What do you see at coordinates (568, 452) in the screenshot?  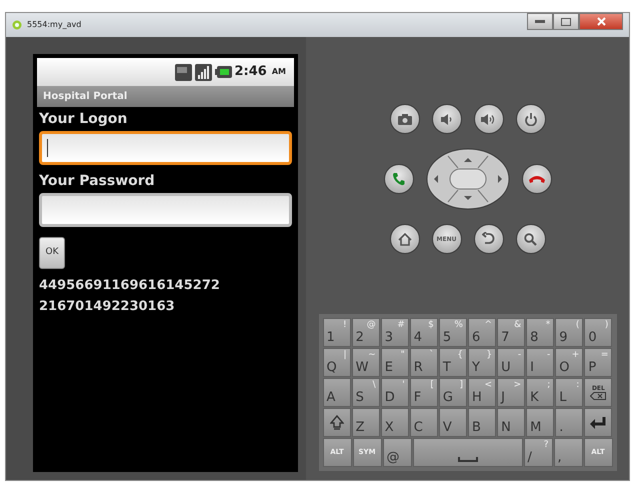 I see `keyboard-key: ,` at bounding box center [568, 452].